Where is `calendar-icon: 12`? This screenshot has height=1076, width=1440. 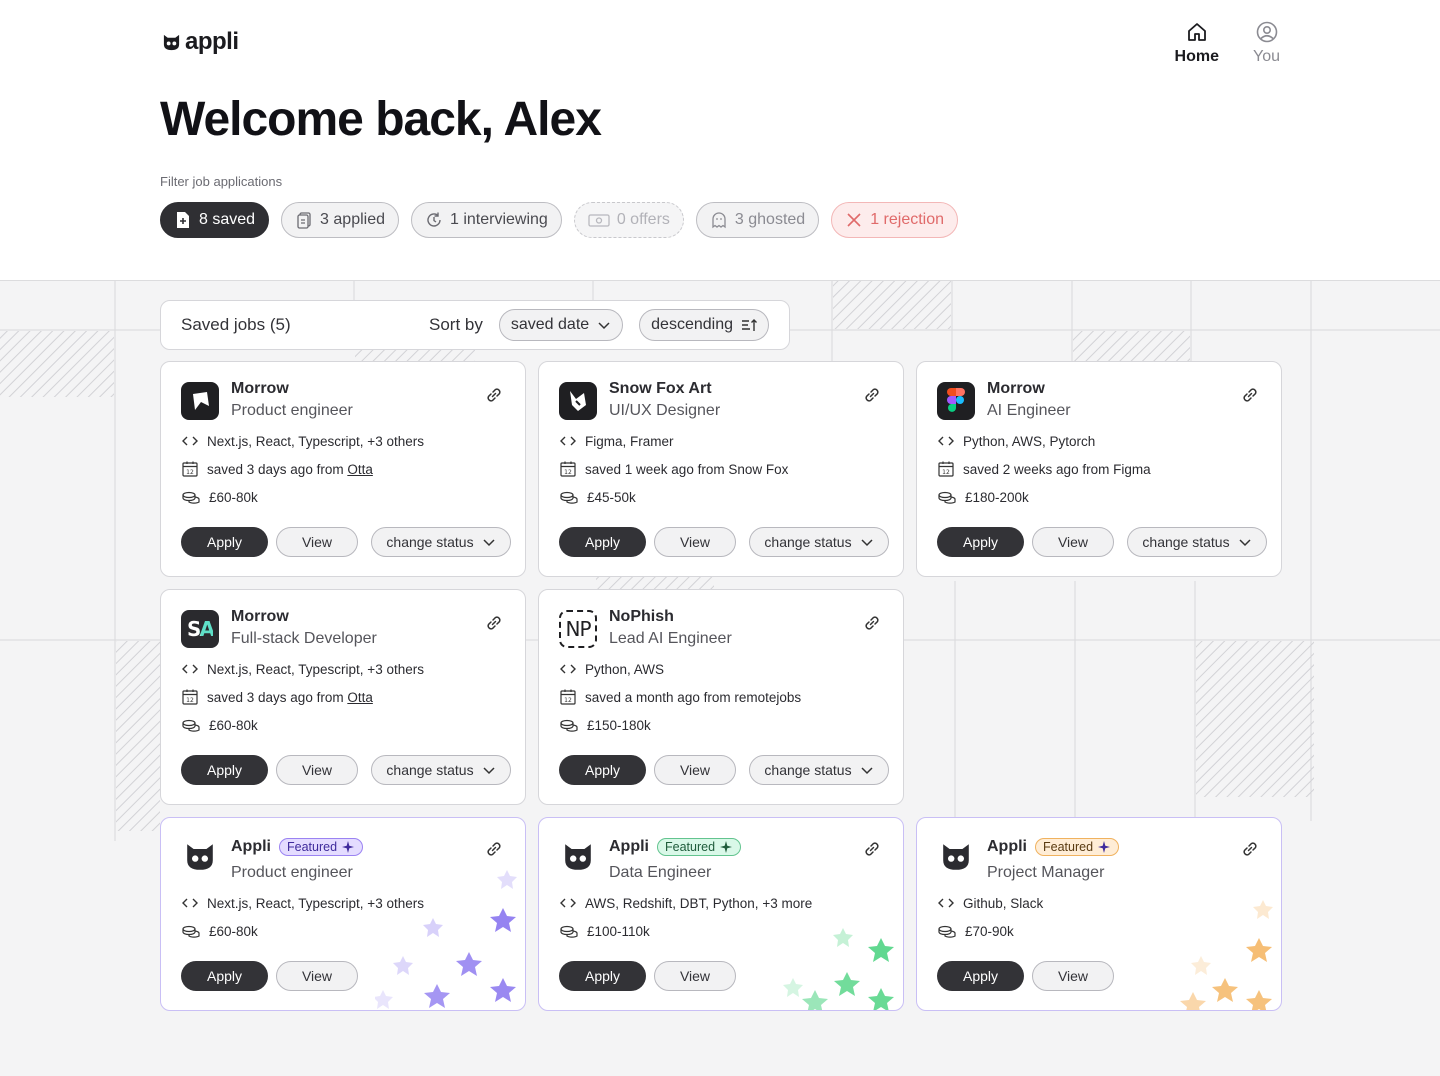
calendar-icon: 12 is located at coordinates (190, 697).